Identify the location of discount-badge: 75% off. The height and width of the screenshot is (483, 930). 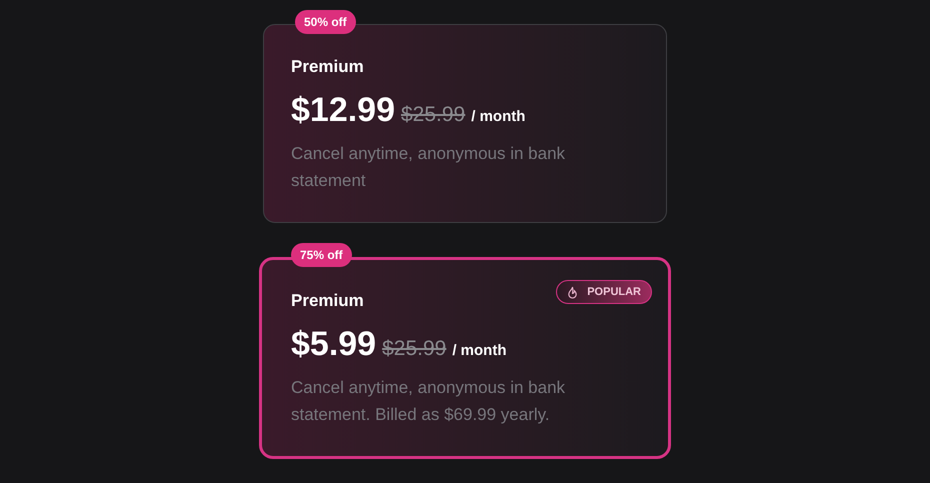
(321, 255).